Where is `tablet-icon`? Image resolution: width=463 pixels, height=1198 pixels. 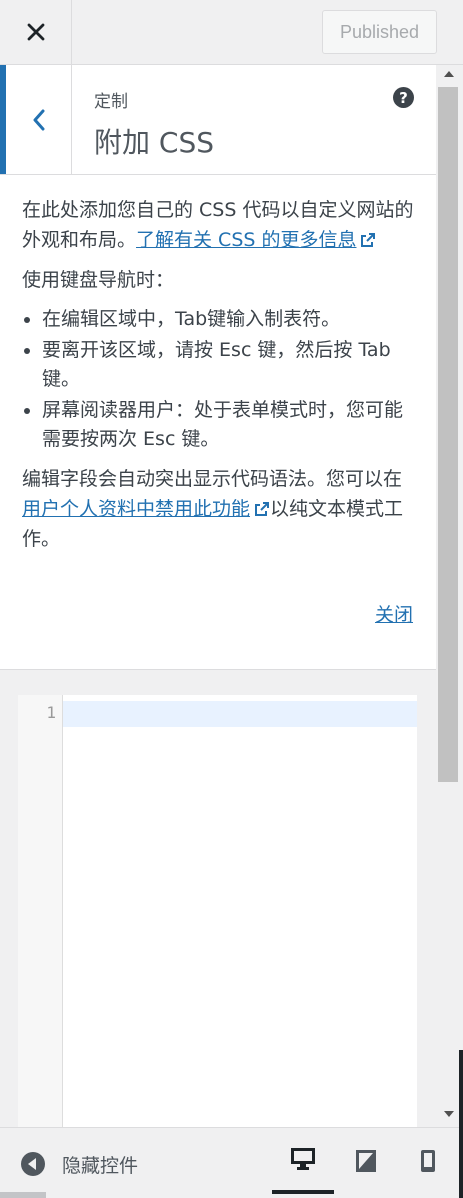 tablet-icon is located at coordinates (366, 1161).